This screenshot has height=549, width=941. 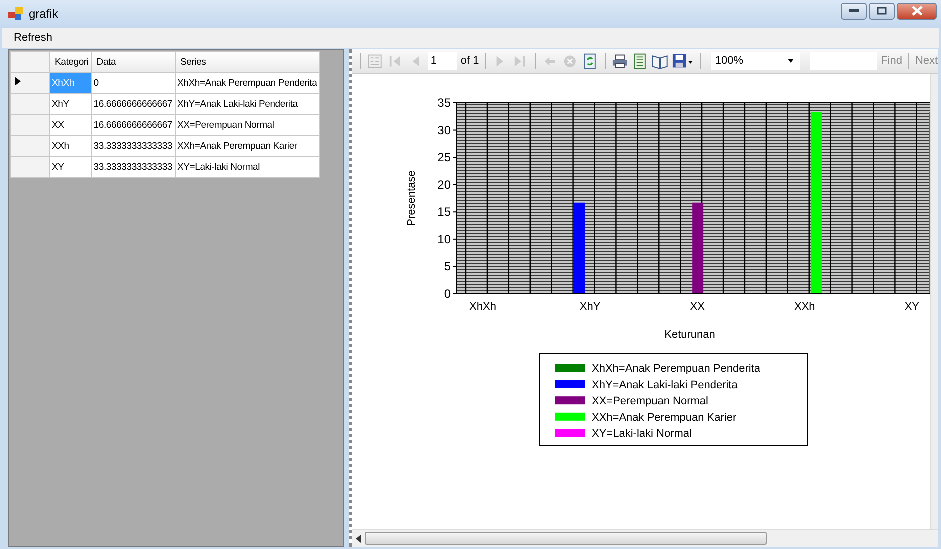 I want to click on table-cell: XXh=Anak Perempuan Karier, so click(x=247, y=146).